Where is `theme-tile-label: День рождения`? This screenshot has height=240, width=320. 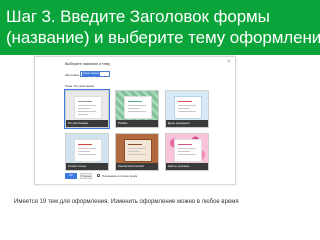
theme-tile-label: День рождения is located at coordinates (187, 123).